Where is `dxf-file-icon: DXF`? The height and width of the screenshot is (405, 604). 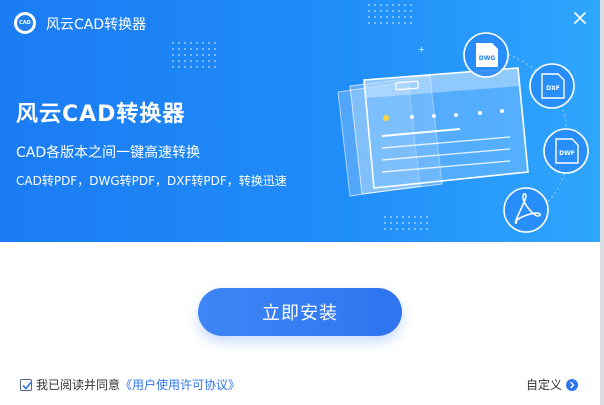 dxf-file-icon: DXF is located at coordinates (552, 86).